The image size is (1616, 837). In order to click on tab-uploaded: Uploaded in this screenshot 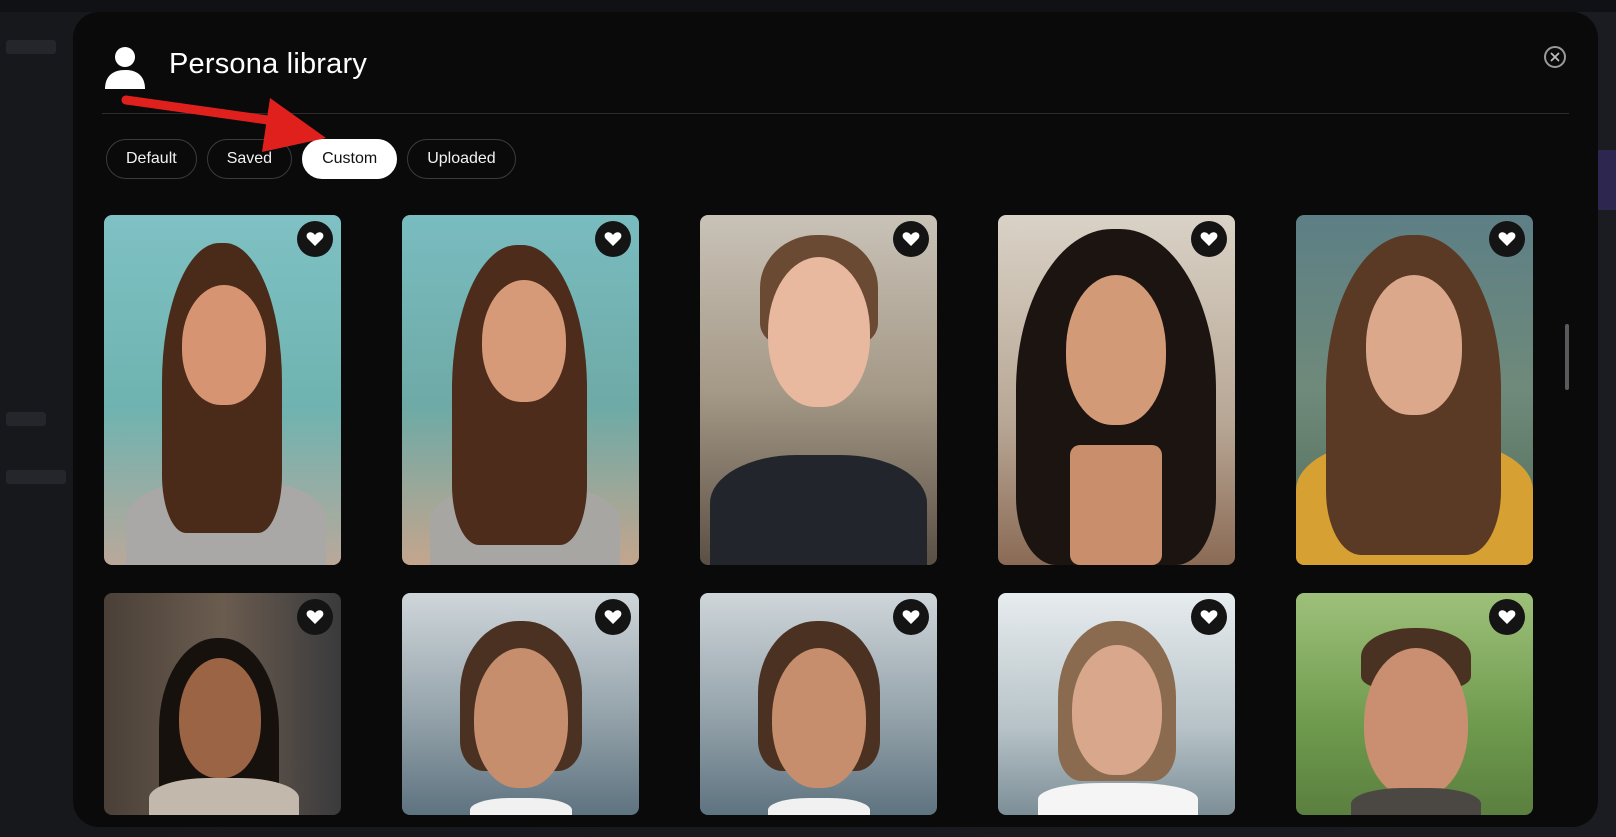, I will do `click(461, 159)`.